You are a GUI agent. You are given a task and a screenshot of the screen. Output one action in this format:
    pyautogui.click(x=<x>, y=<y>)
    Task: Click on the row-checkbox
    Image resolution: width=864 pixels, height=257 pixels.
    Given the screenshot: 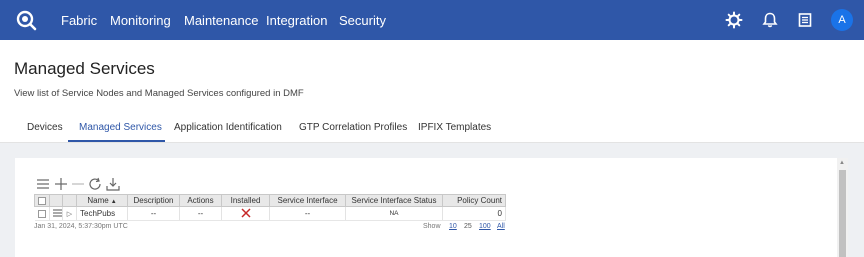 What is the action you would take?
    pyautogui.click(x=41, y=213)
    